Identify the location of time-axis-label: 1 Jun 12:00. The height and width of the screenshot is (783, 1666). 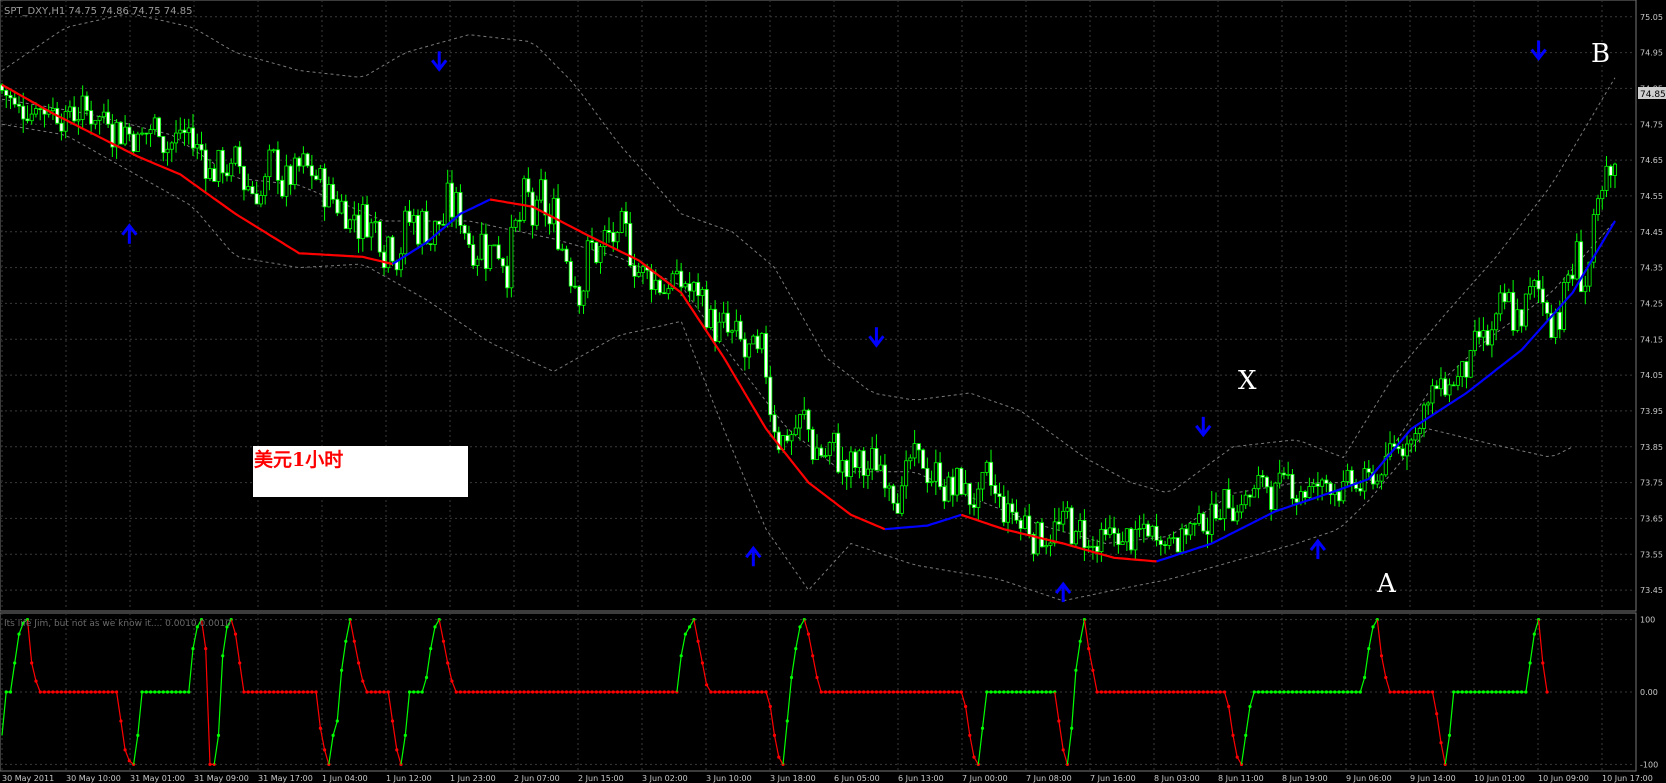
(409, 778).